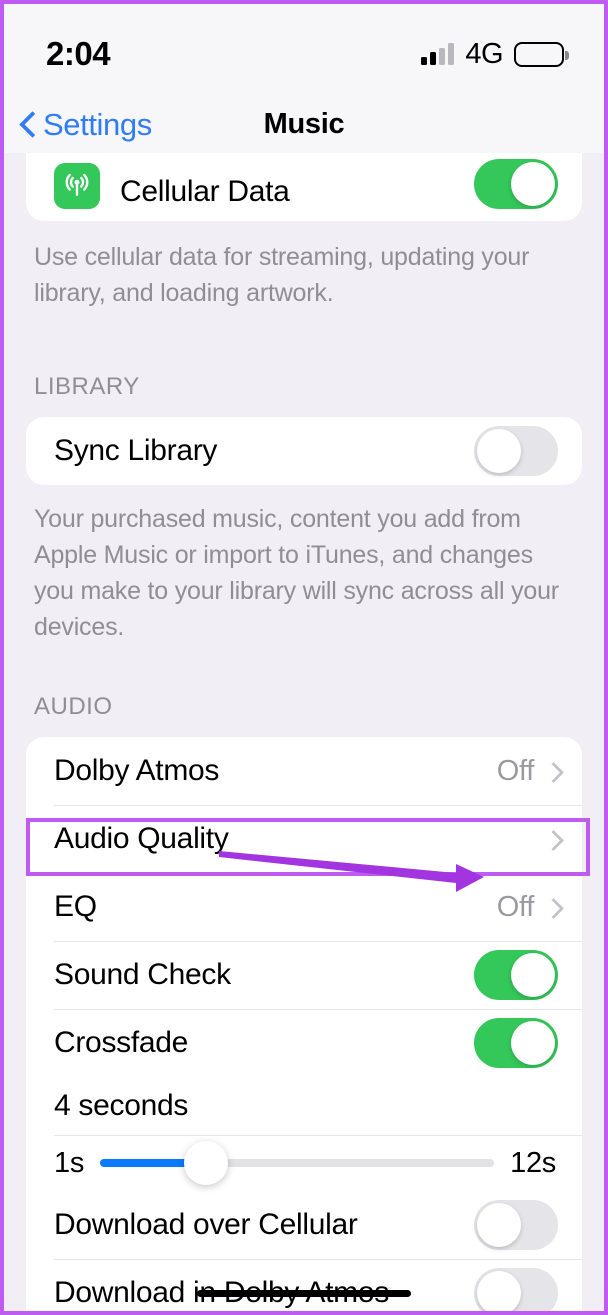 This screenshot has width=608, height=1315. Describe the element at coordinates (304, 50) in the screenshot. I see `status-bar: 2:04 4G` at that location.